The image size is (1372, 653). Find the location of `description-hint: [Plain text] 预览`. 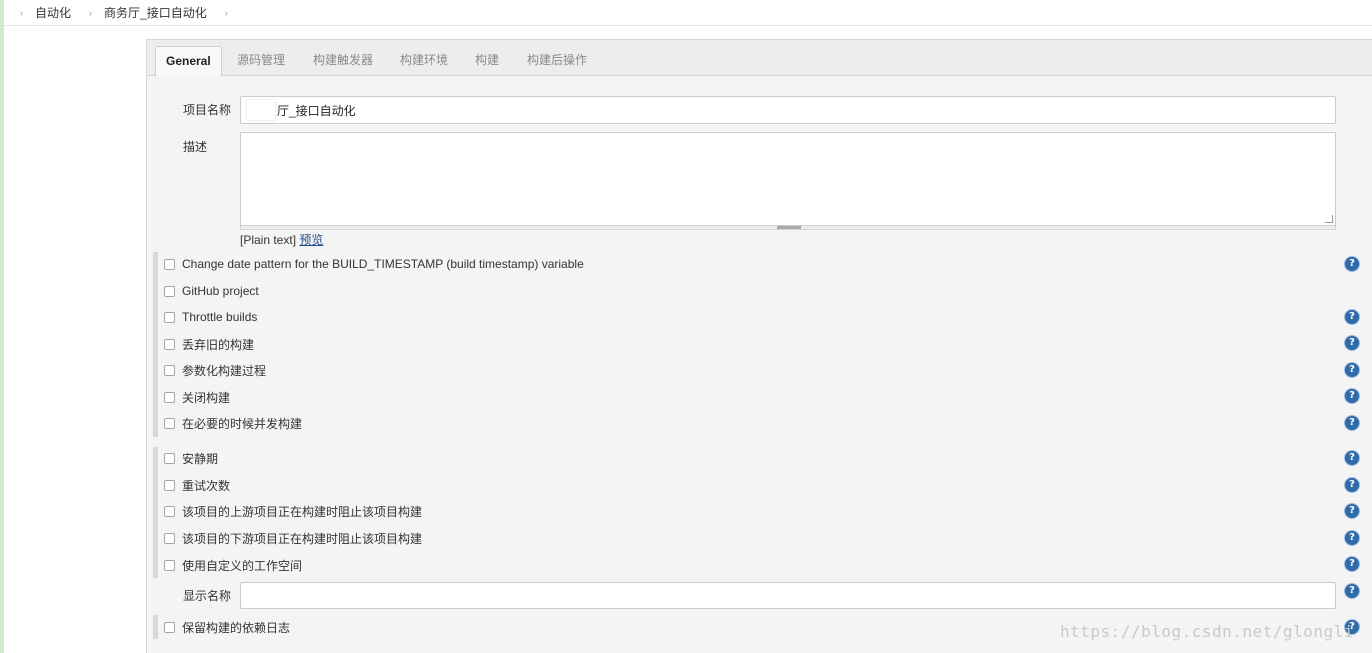

description-hint: [Plain text] 预览 is located at coordinates (281, 239).